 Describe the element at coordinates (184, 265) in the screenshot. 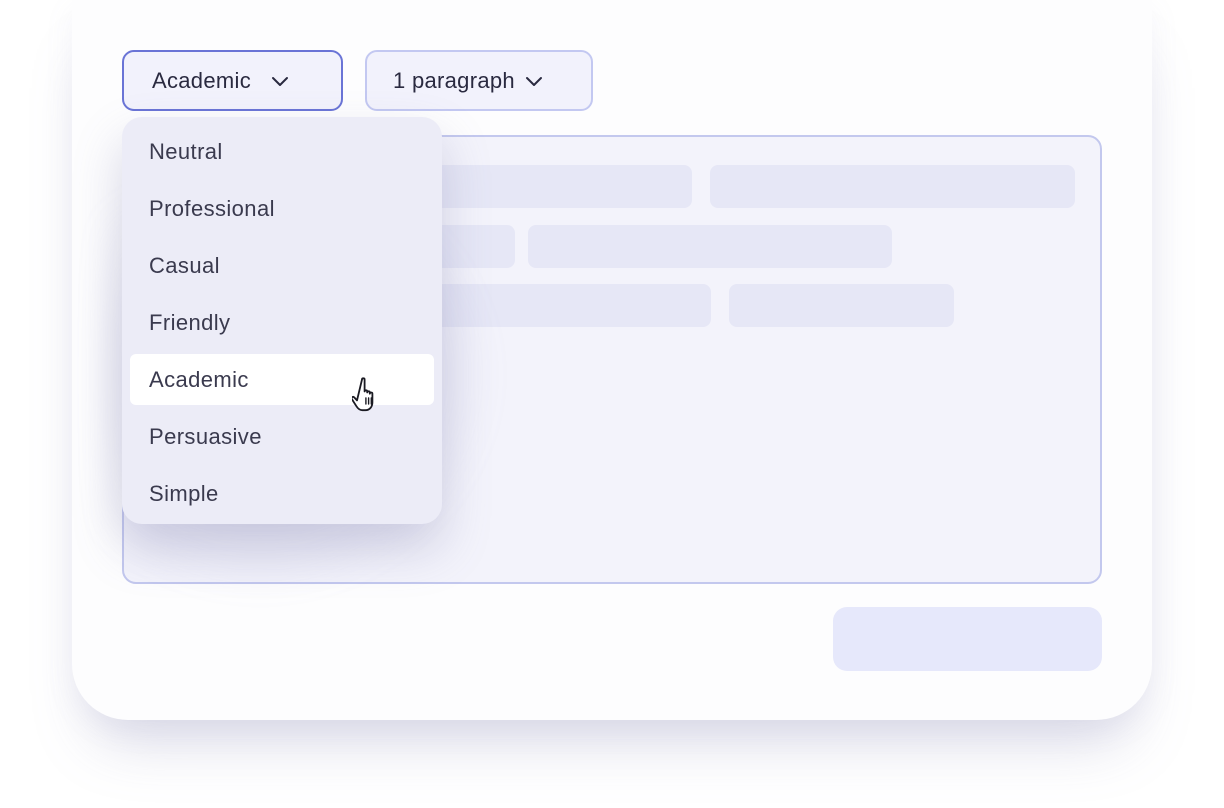

I see `menu-item-label: Casual` at that location.